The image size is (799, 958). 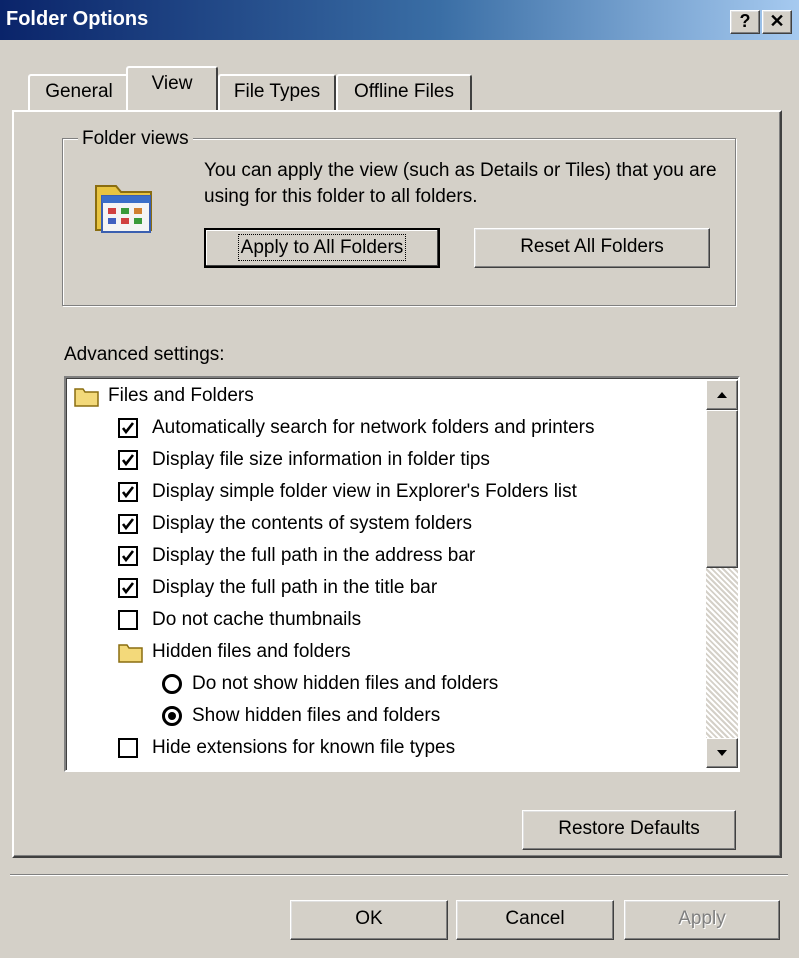 I want to click on scroll-thumb, so click(x=722, y=489).